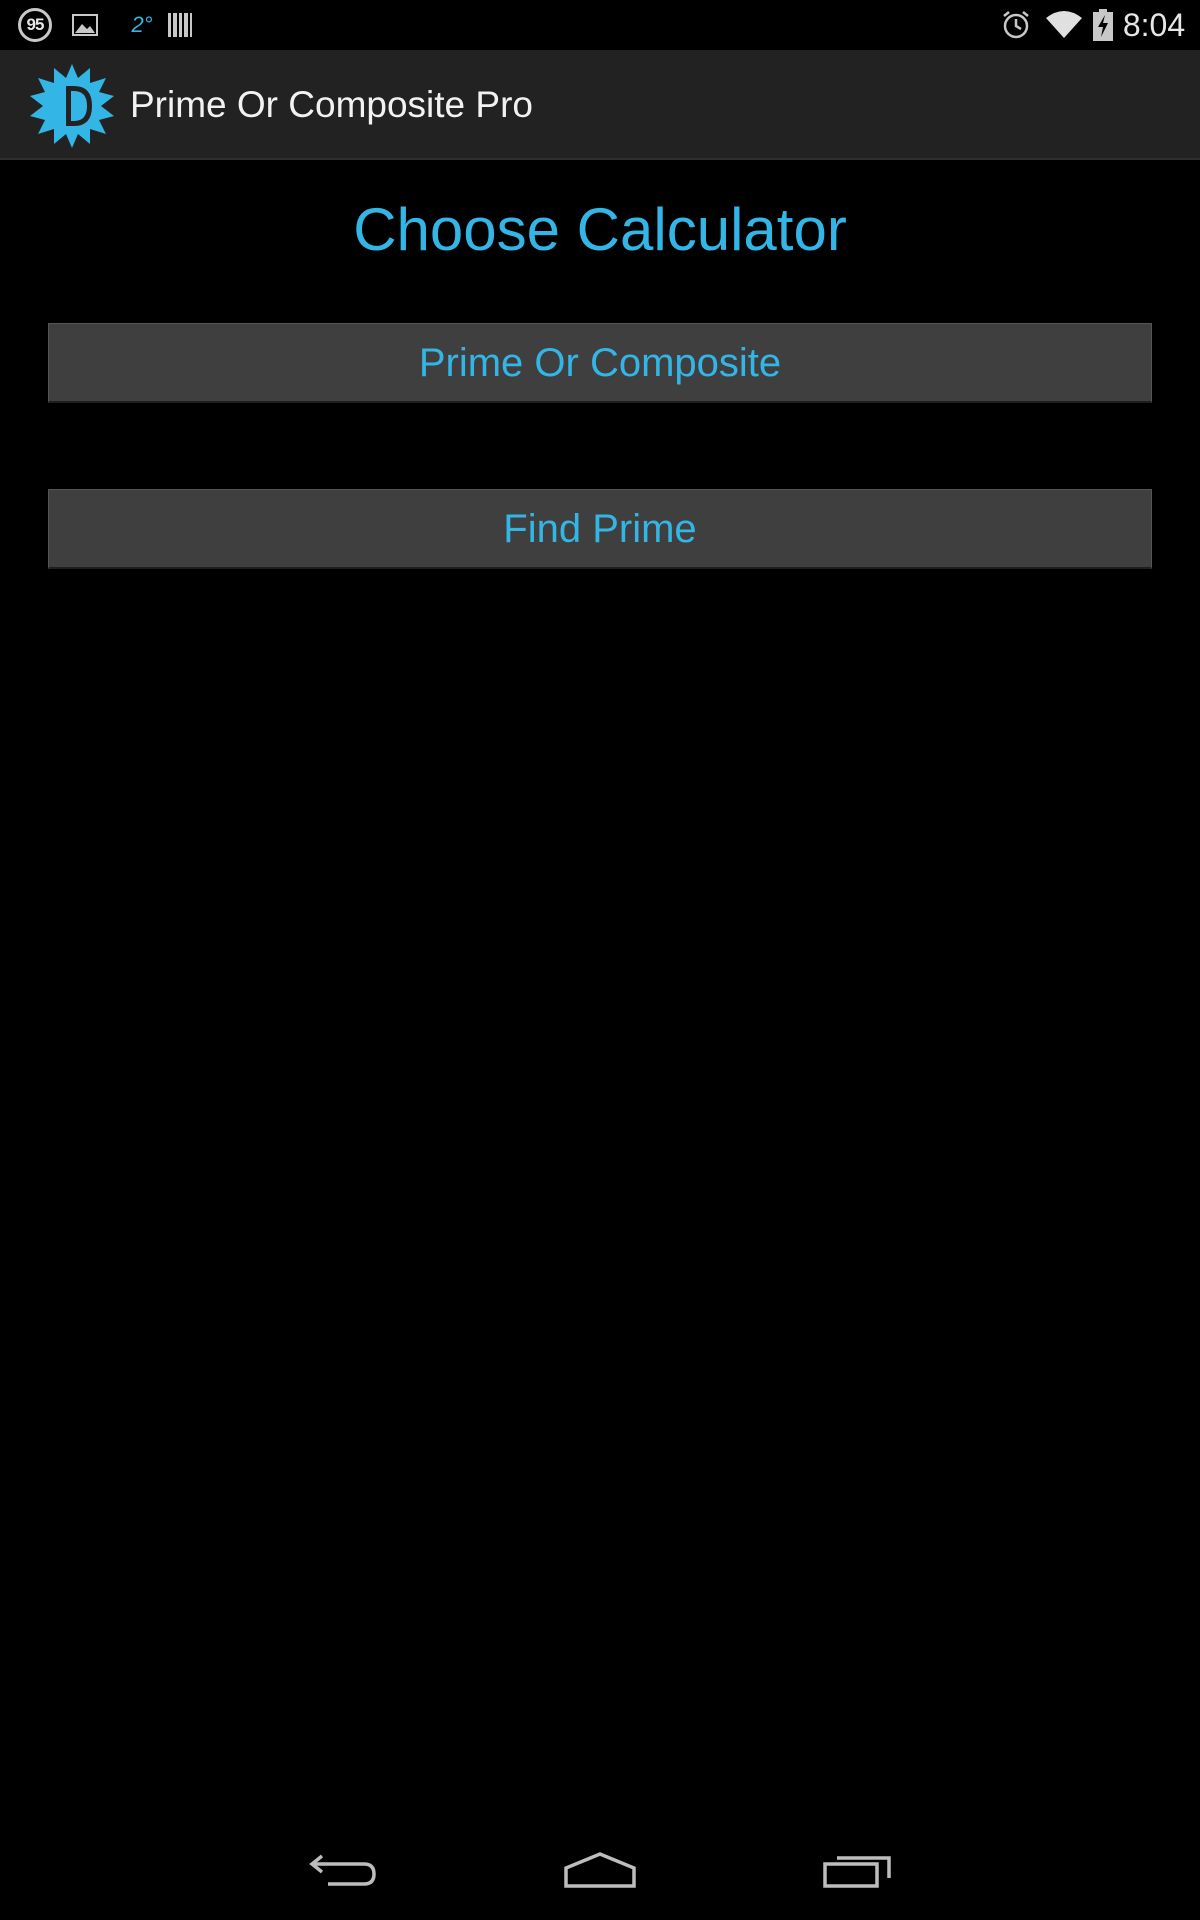 The height and width of the screenshot is (1920, 1200). What do you see at coordinates (1154, 24) in the screenshot?
I see `status-clock: 8:04` at bounding box center [1154, 24].